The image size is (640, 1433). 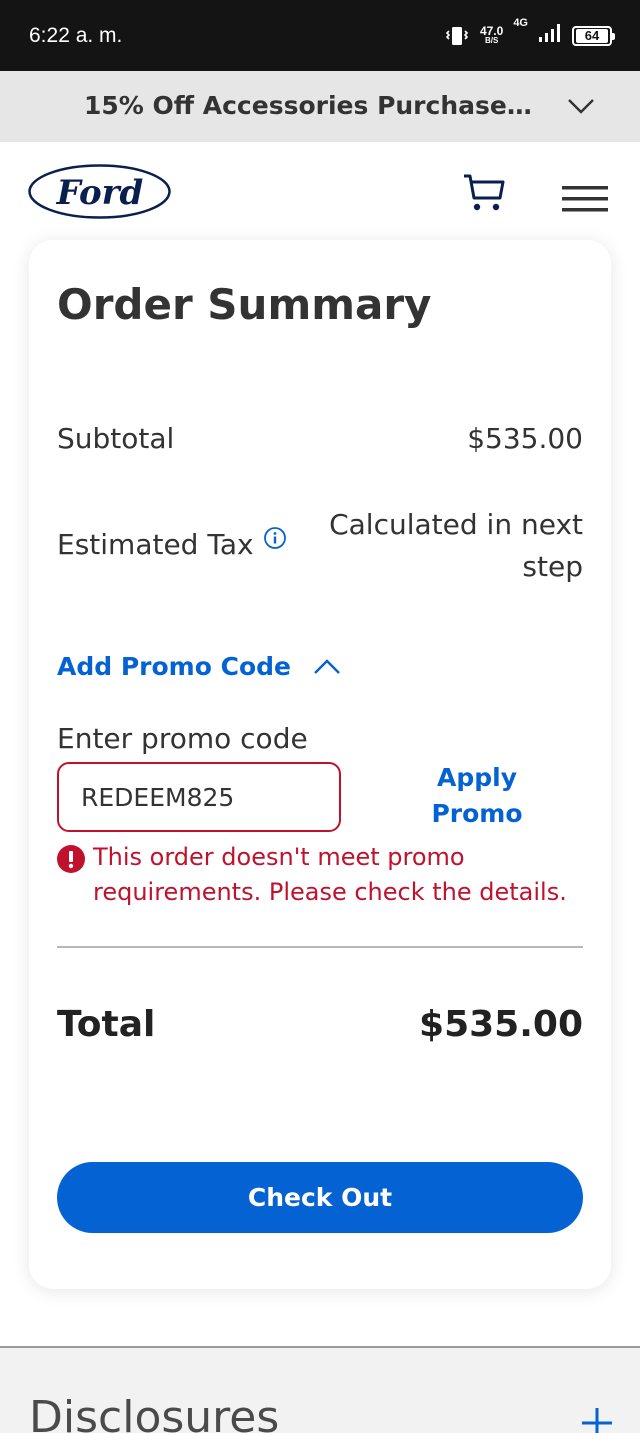 I want to click on site-header: Ford, so click(x=320, y=192).